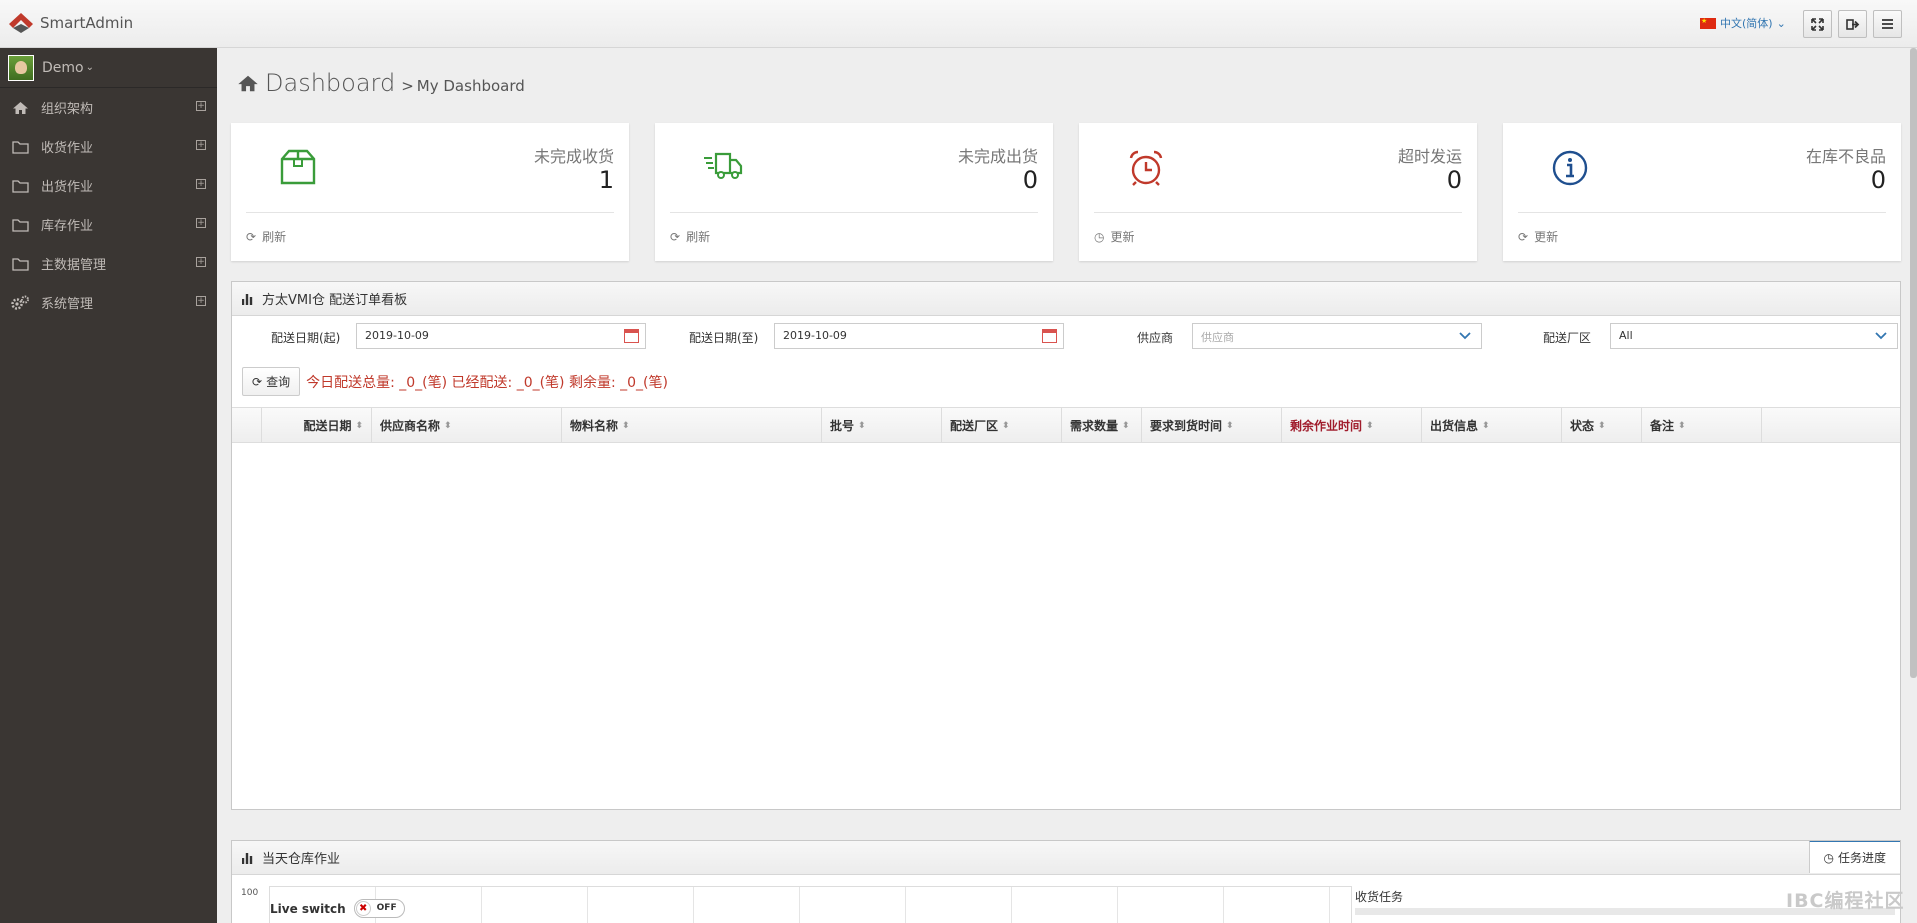  I want to click on end-date-label: 配送日期(至), so click(724, 338).